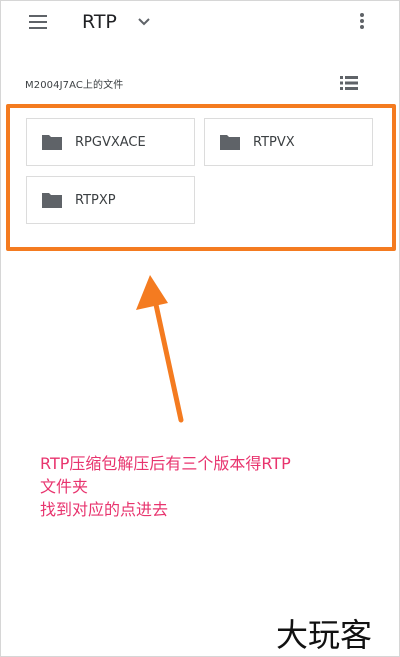 This screenshot has width=400, height=657. Describe the element at coordinates (165, 463) in the screenshot. I see `annotation-line-1: RTP压缩包解压后有三个版本得RTP` at that location.